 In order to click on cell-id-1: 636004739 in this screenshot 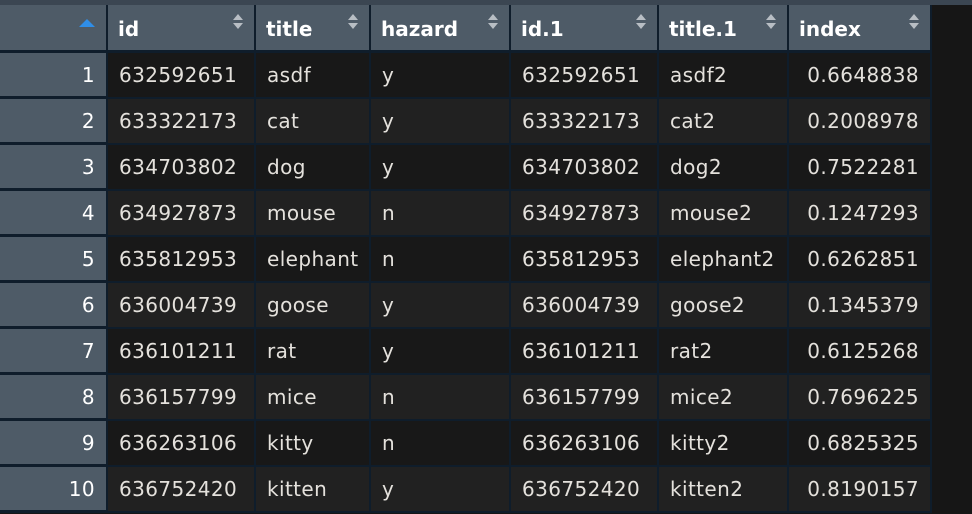, I will do `click(585, 306)`.